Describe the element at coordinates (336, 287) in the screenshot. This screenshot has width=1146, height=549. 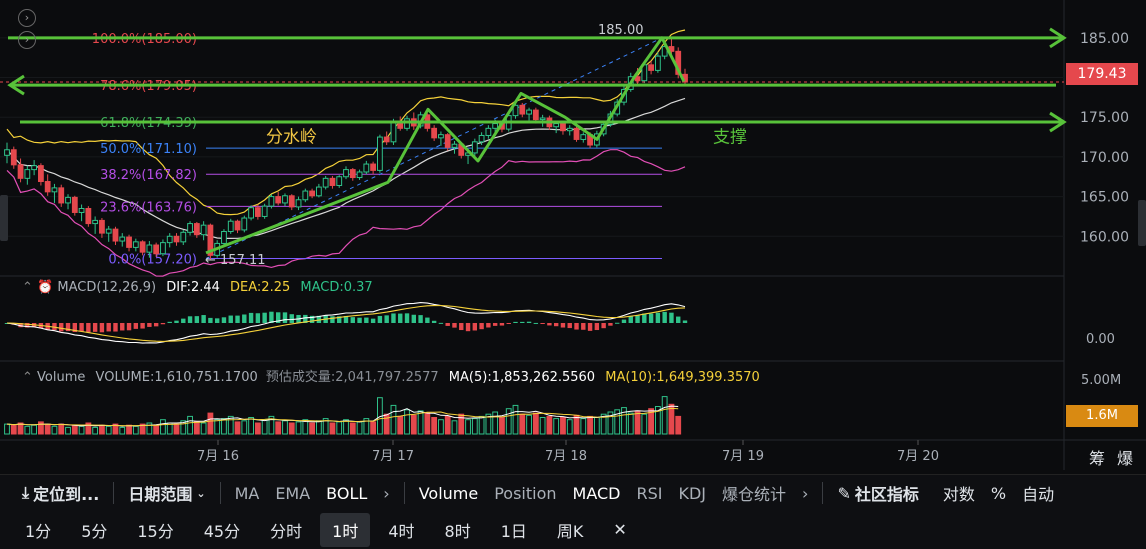
I see `macd-value: MACD:0.37` at that location.